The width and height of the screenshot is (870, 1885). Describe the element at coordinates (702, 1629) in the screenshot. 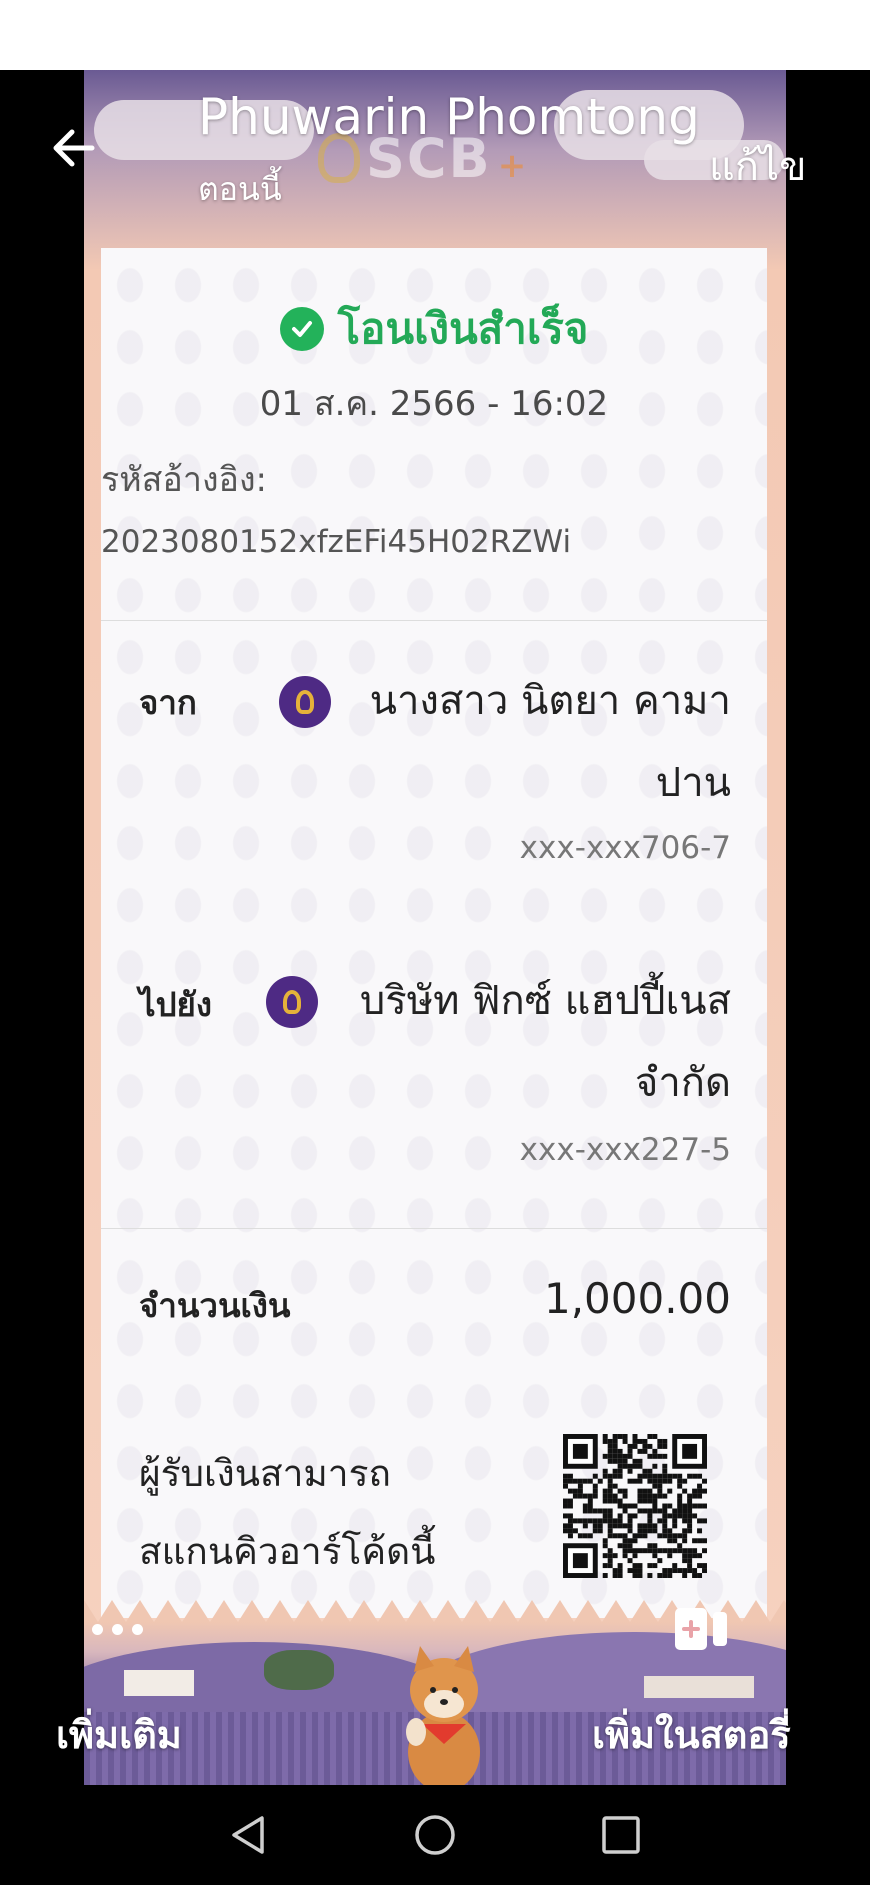

I see `add-story-icon` at that location.